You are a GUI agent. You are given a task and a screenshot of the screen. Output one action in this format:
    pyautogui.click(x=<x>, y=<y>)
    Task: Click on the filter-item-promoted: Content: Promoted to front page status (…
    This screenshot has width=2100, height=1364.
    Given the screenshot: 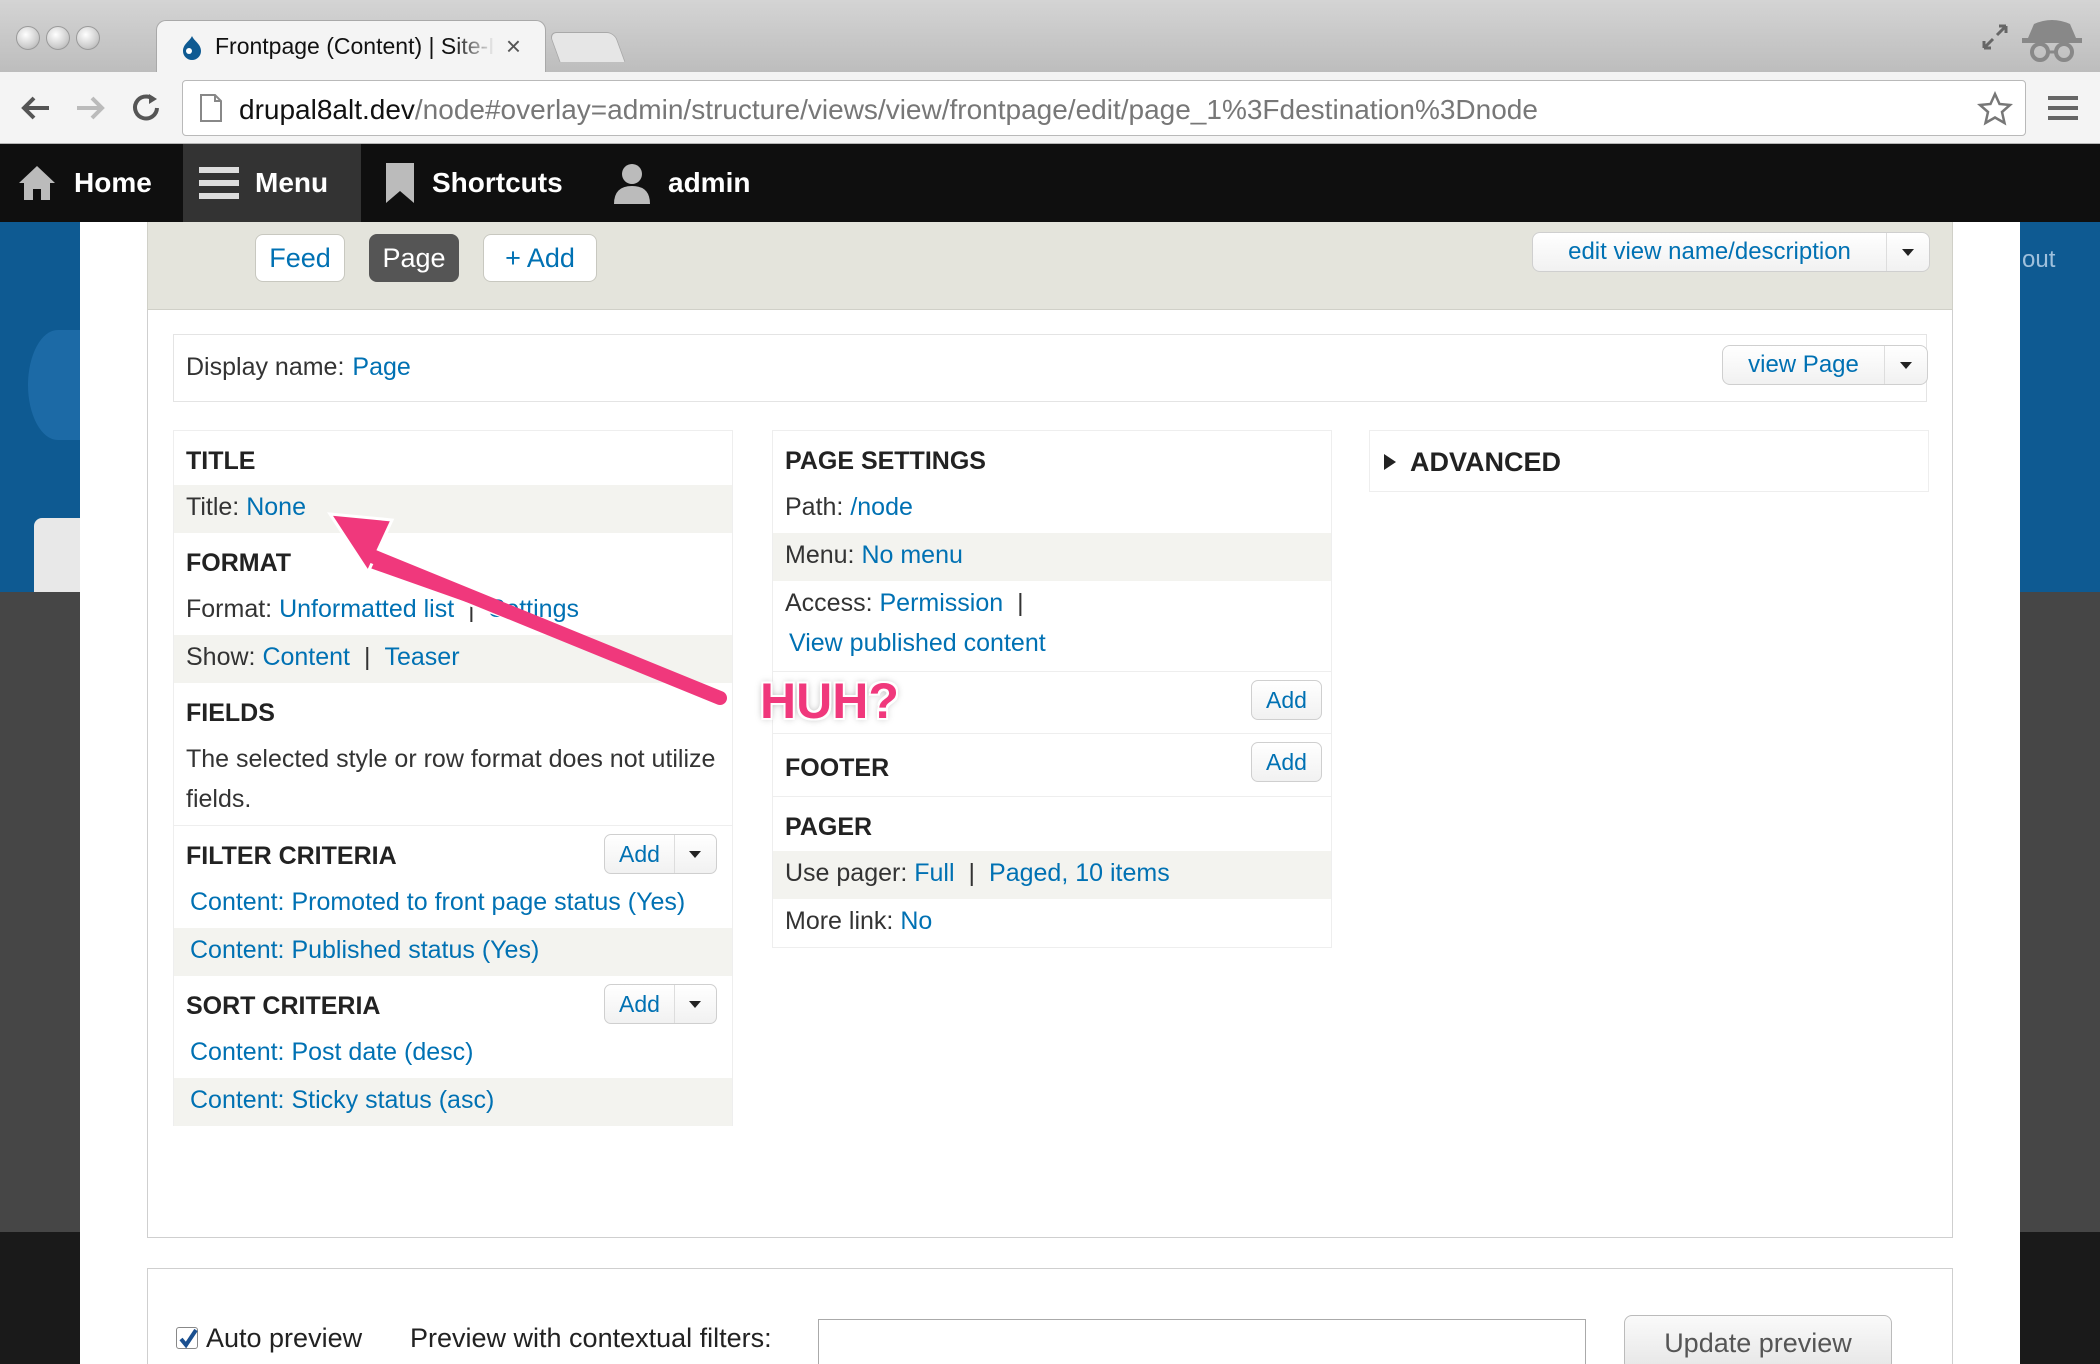 What is the action you would take?
    pyautogui.click(x=437, y=902)
    